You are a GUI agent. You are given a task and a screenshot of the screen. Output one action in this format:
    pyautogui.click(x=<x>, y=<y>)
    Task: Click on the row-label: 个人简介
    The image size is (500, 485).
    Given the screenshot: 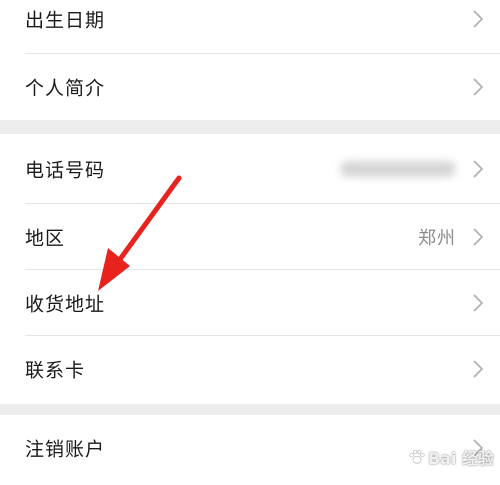 What is the action you would take?
    pyautogui.click(x=65, y=88)
    